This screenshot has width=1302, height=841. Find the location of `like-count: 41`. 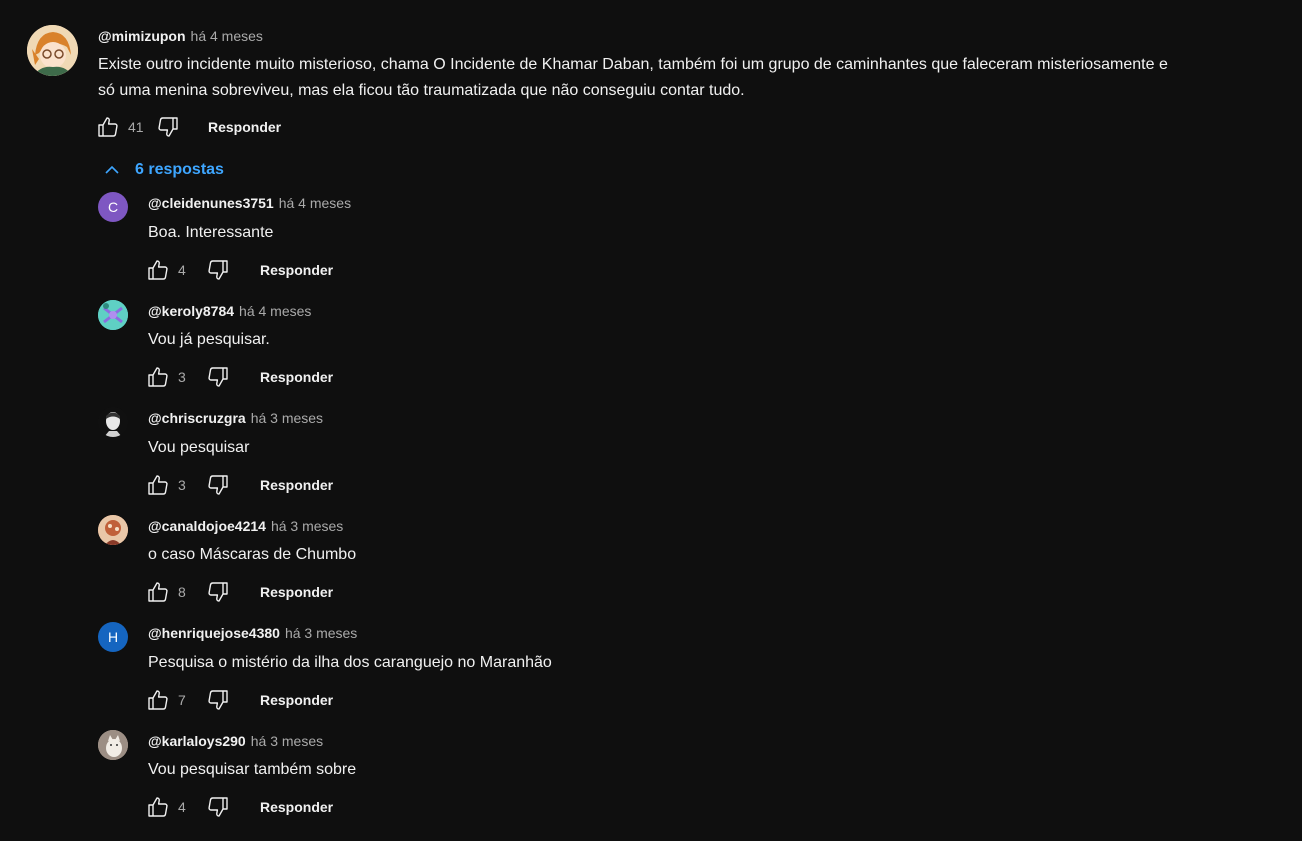

like-count: 41 is located at coordinates (136, 127).